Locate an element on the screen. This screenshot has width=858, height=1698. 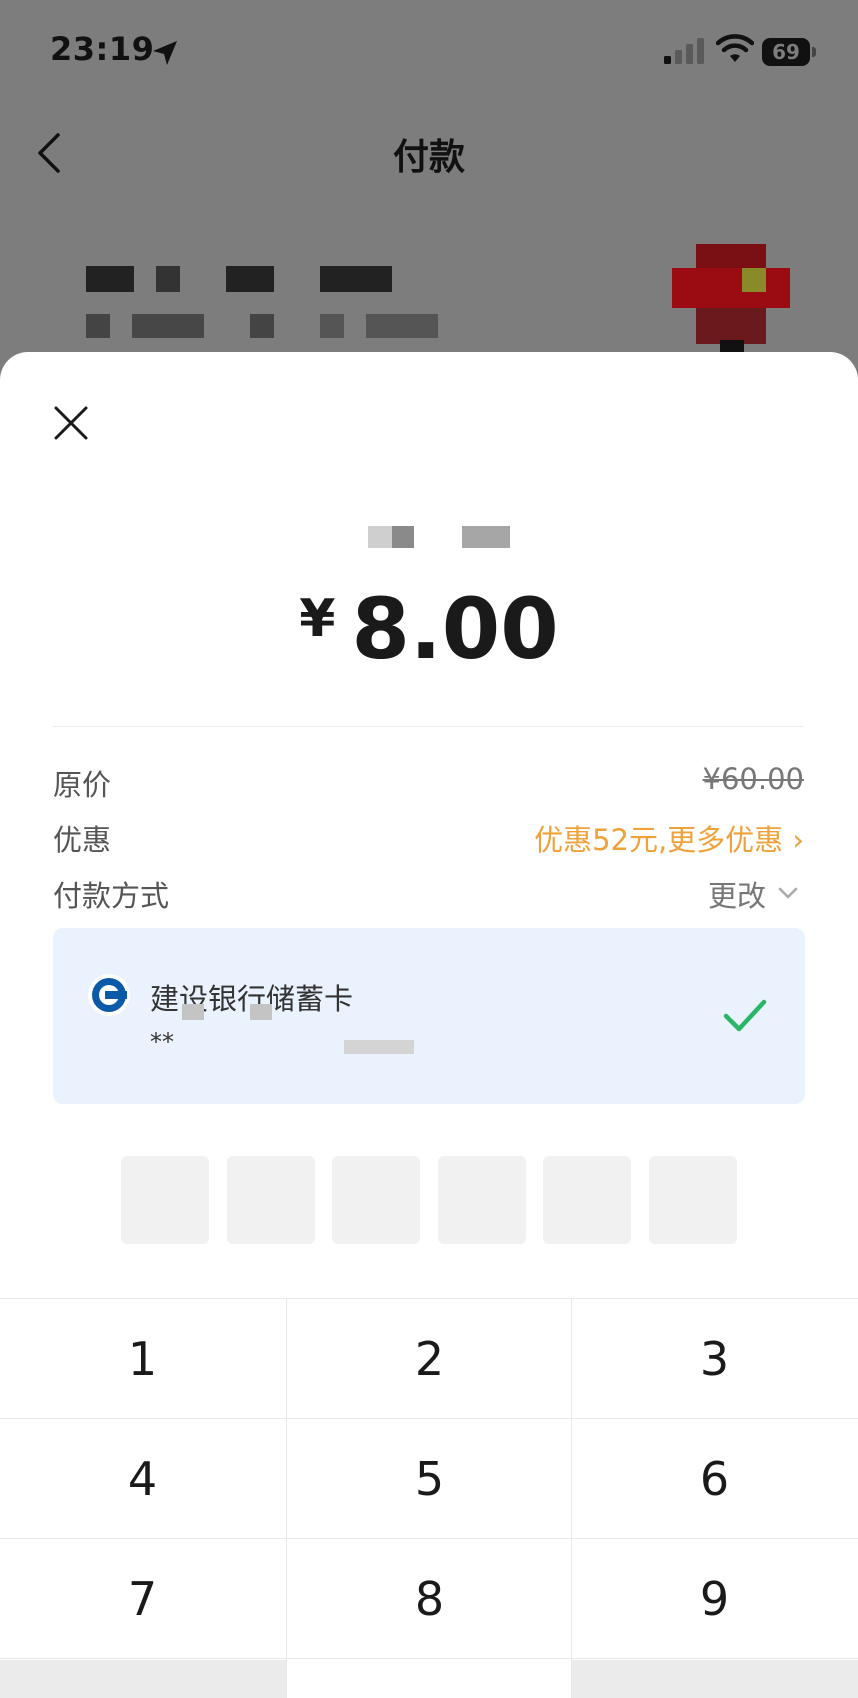
original-price-value: ¥60.00 is located at coordinates (753, 779).